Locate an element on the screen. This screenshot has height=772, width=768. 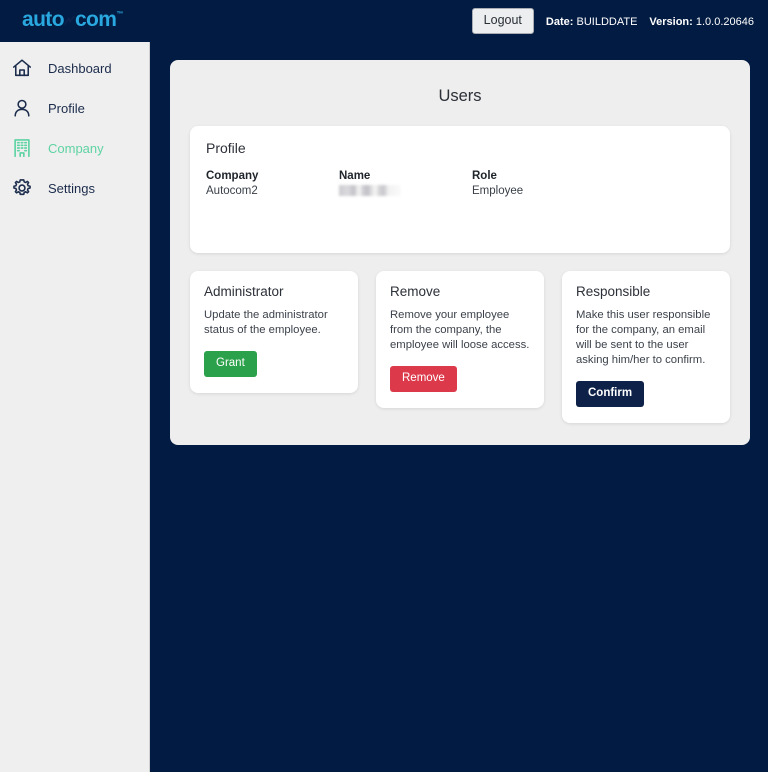
bolt-icon is located at coordinates (69, 21).